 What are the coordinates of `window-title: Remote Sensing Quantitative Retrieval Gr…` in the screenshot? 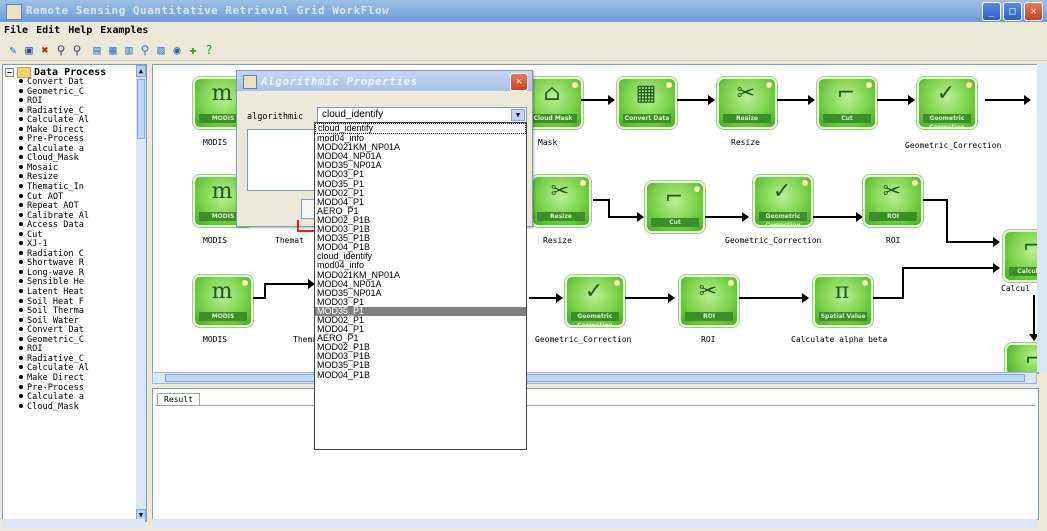 It's located at (208, 10).